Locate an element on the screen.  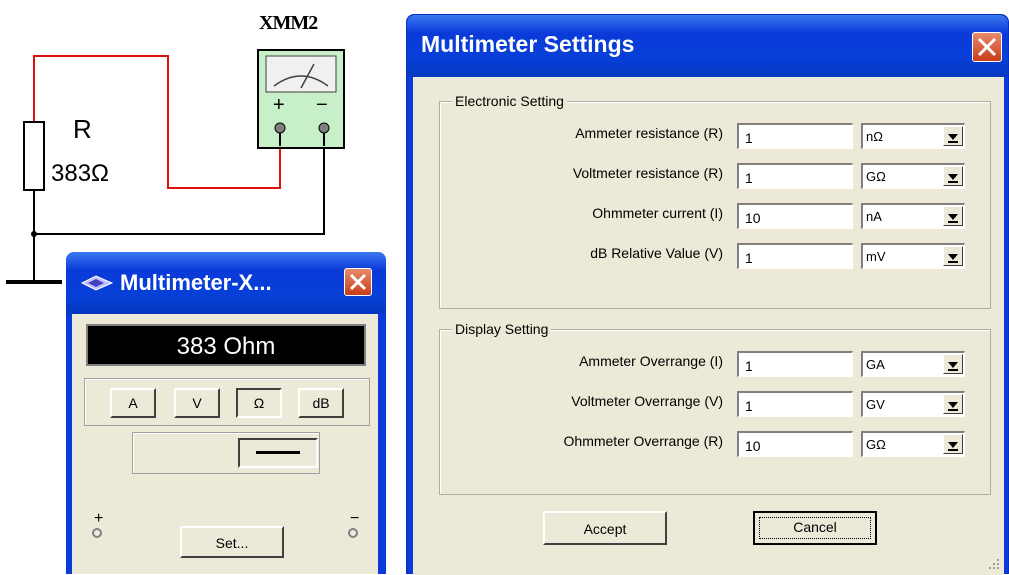
ohmmeter-current-label: Ohmmeter current (I) is located at coordinates (657, 213).